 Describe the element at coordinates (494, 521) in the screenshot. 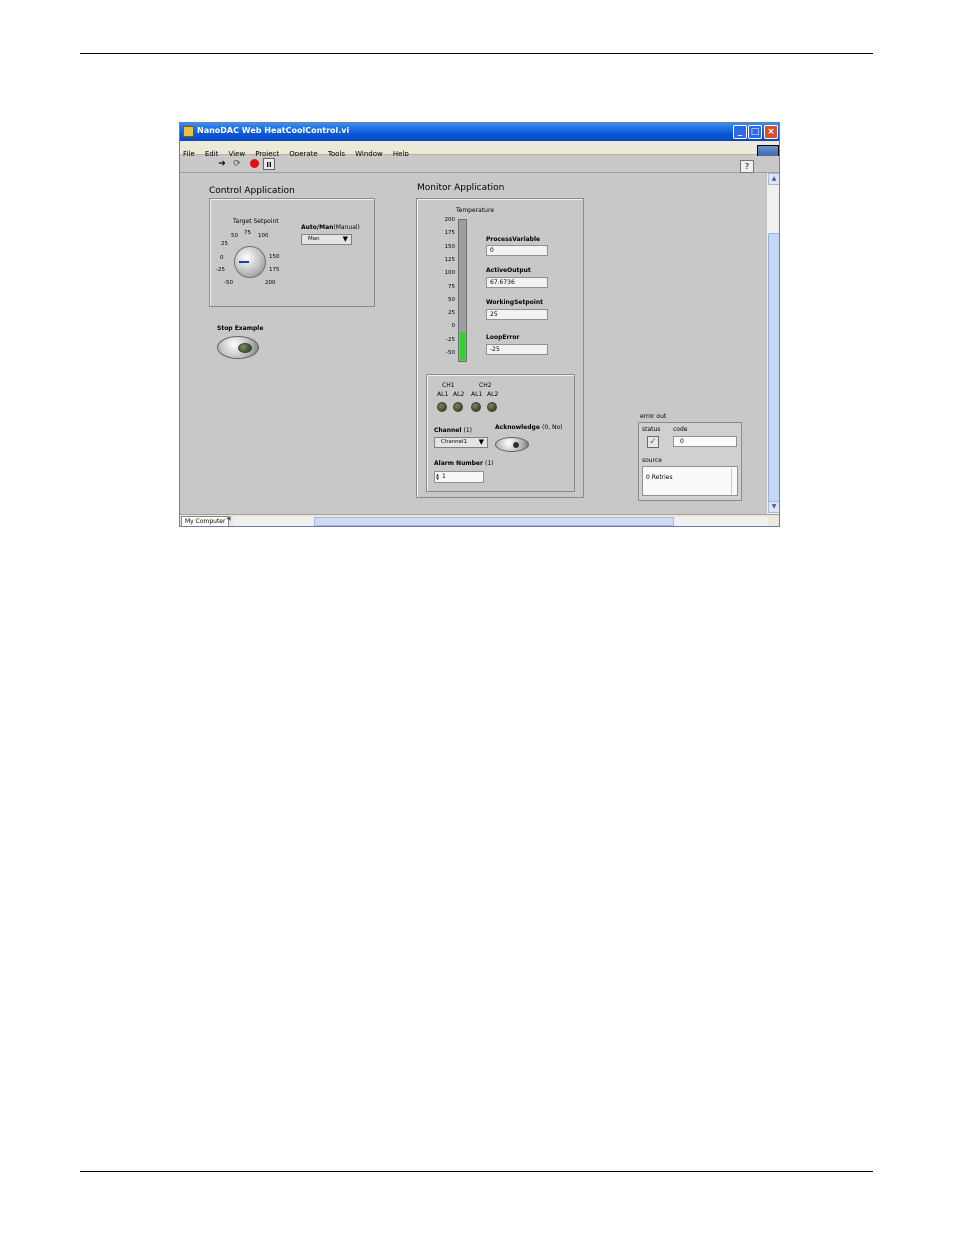

I see `horizontal-scroll-thumb` at that location.